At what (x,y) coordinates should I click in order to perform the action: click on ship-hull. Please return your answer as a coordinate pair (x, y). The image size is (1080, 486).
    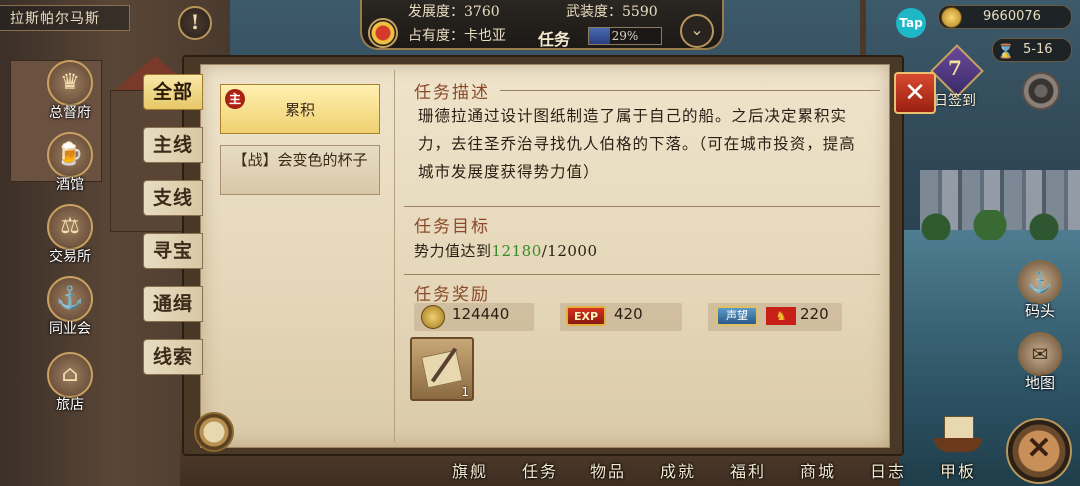
    Looking at the image, I should click on (958, 445).